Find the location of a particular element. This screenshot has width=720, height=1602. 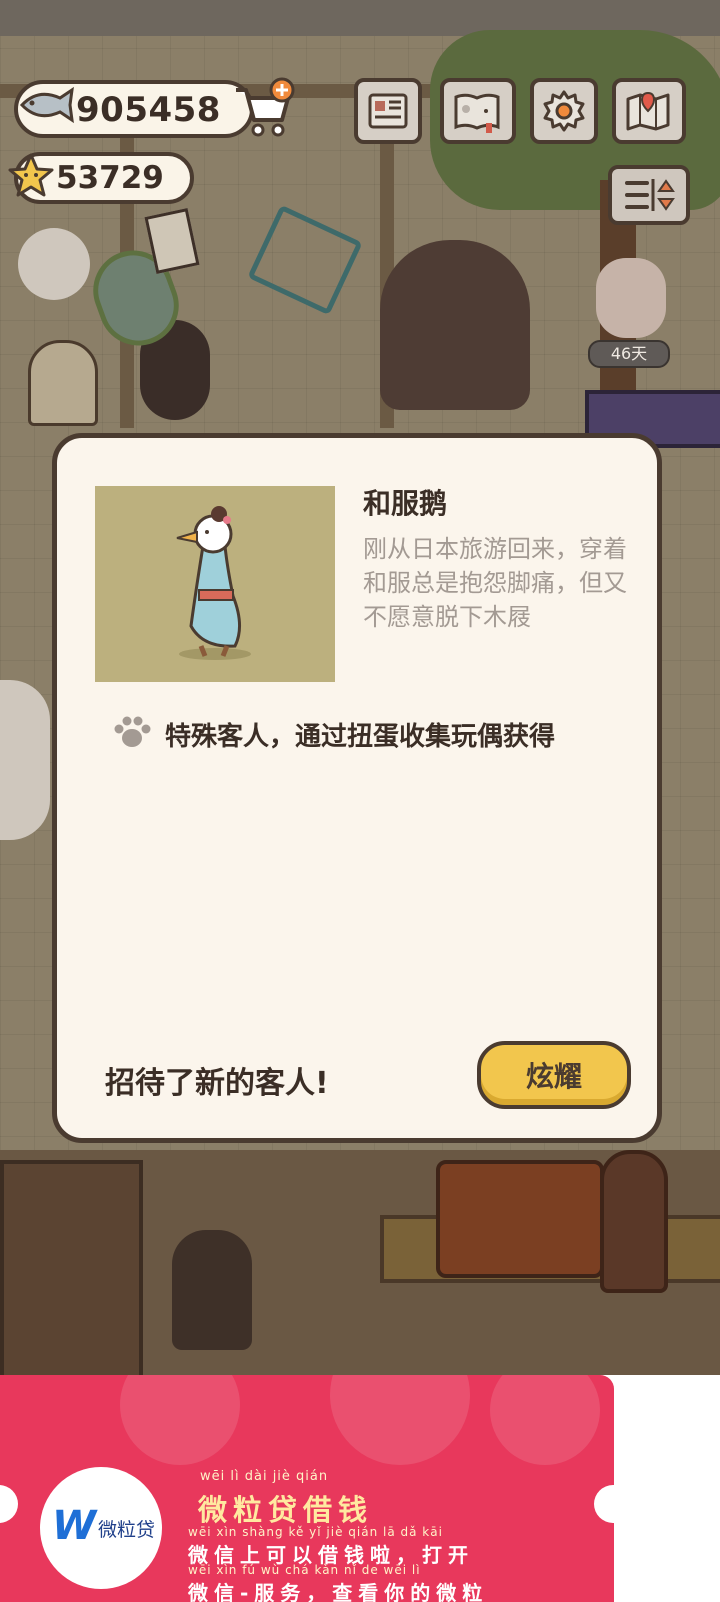

sort-toggle-icon is located at coordinates (650, 195).